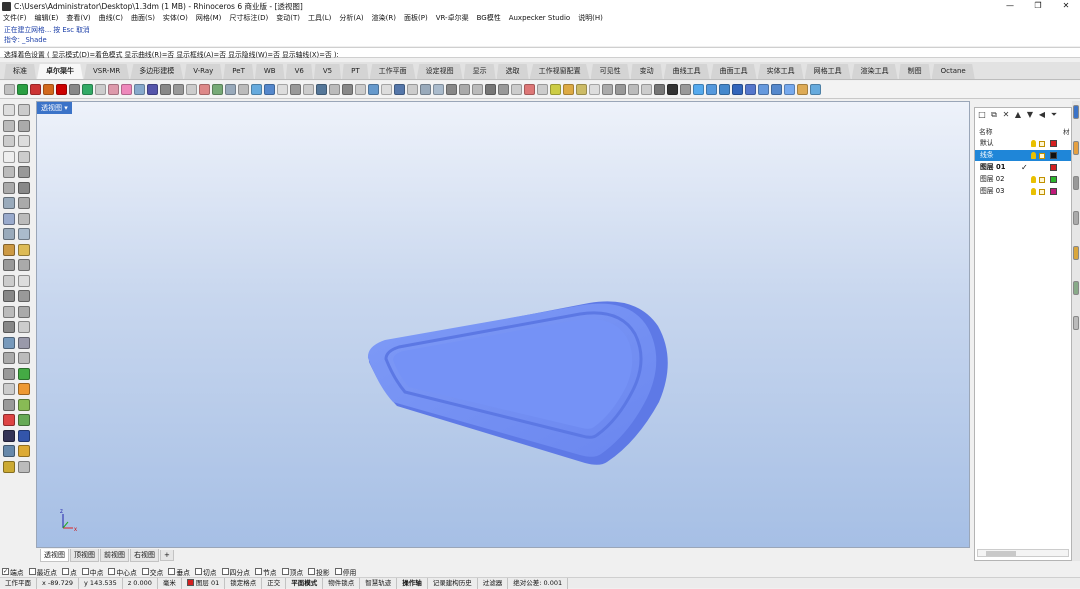 This screenshot has height=589, width=1080. Describe the element at coordinates (539, 18) in the screenshot. I see `menu-item: Auxpecker Studio` at that location.